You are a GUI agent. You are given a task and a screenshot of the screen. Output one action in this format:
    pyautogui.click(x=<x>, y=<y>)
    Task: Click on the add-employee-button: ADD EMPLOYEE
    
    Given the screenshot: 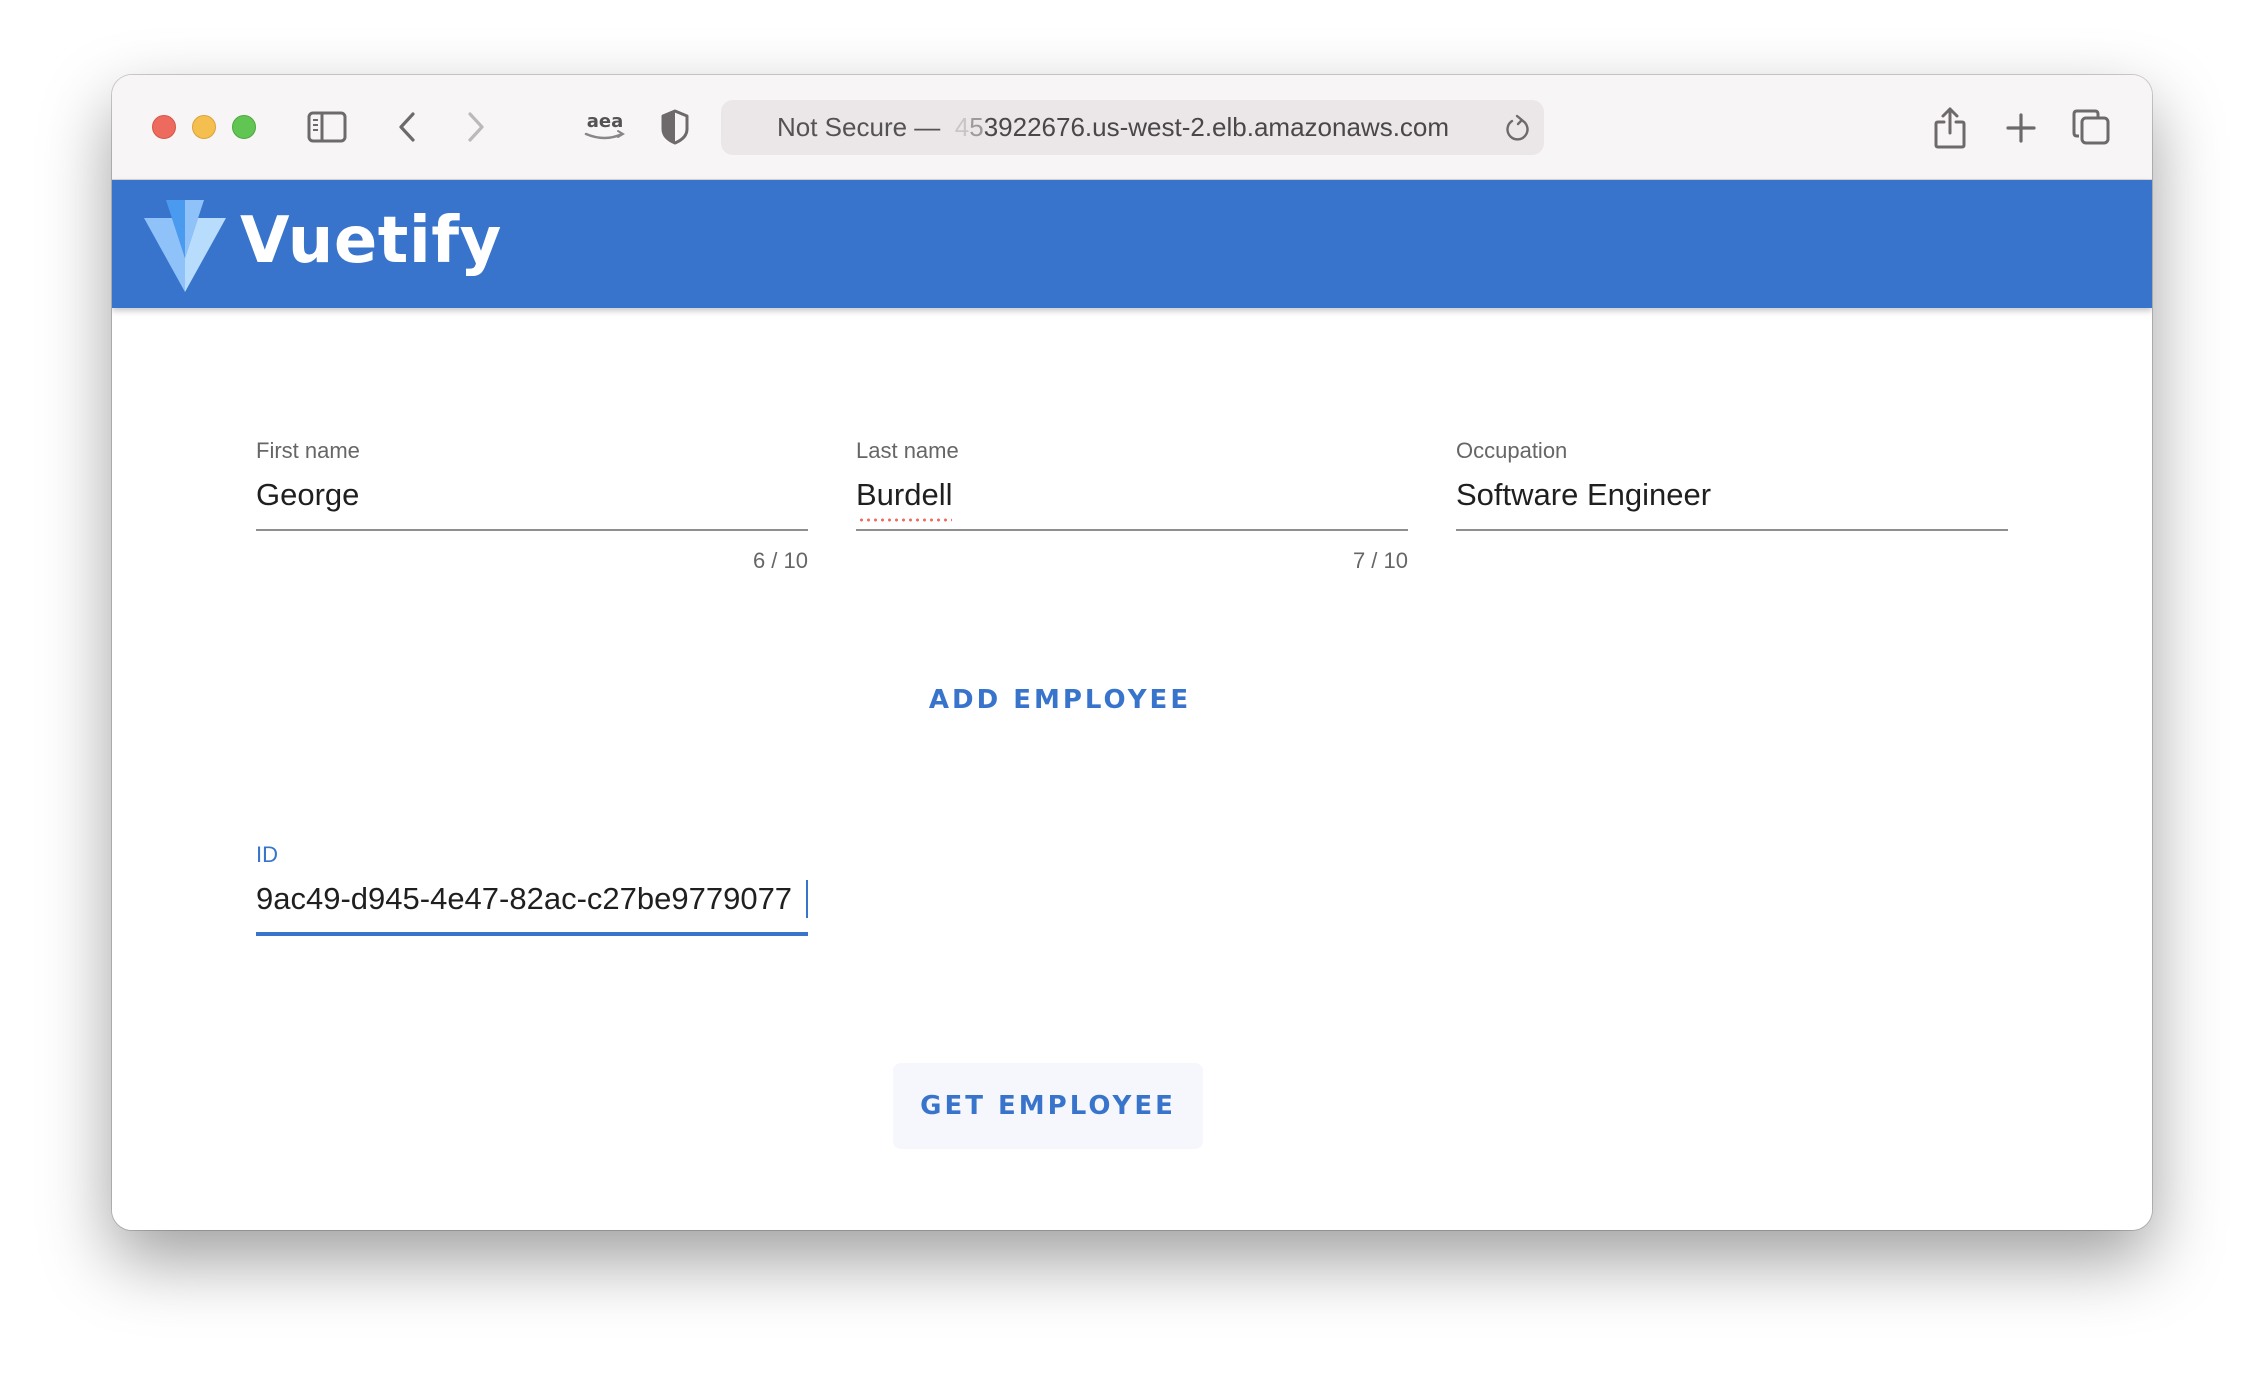 What is the action you would take?
    pyautogui.click(x=1060, y=700)
    